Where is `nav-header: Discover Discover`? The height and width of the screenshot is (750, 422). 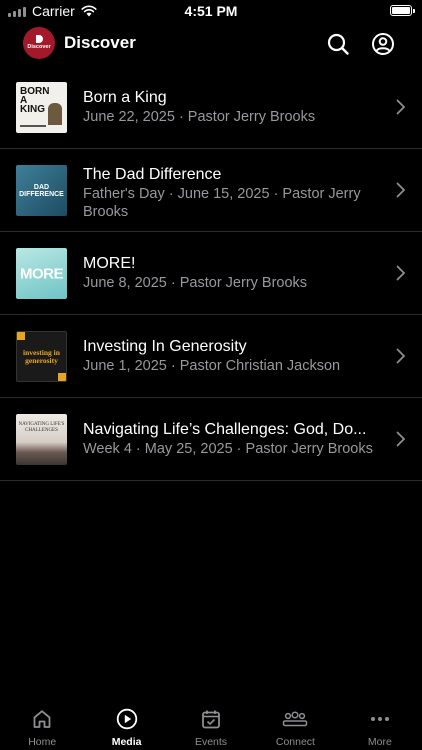
nav-header: Discover Discover is located at coordinates (211, 45).